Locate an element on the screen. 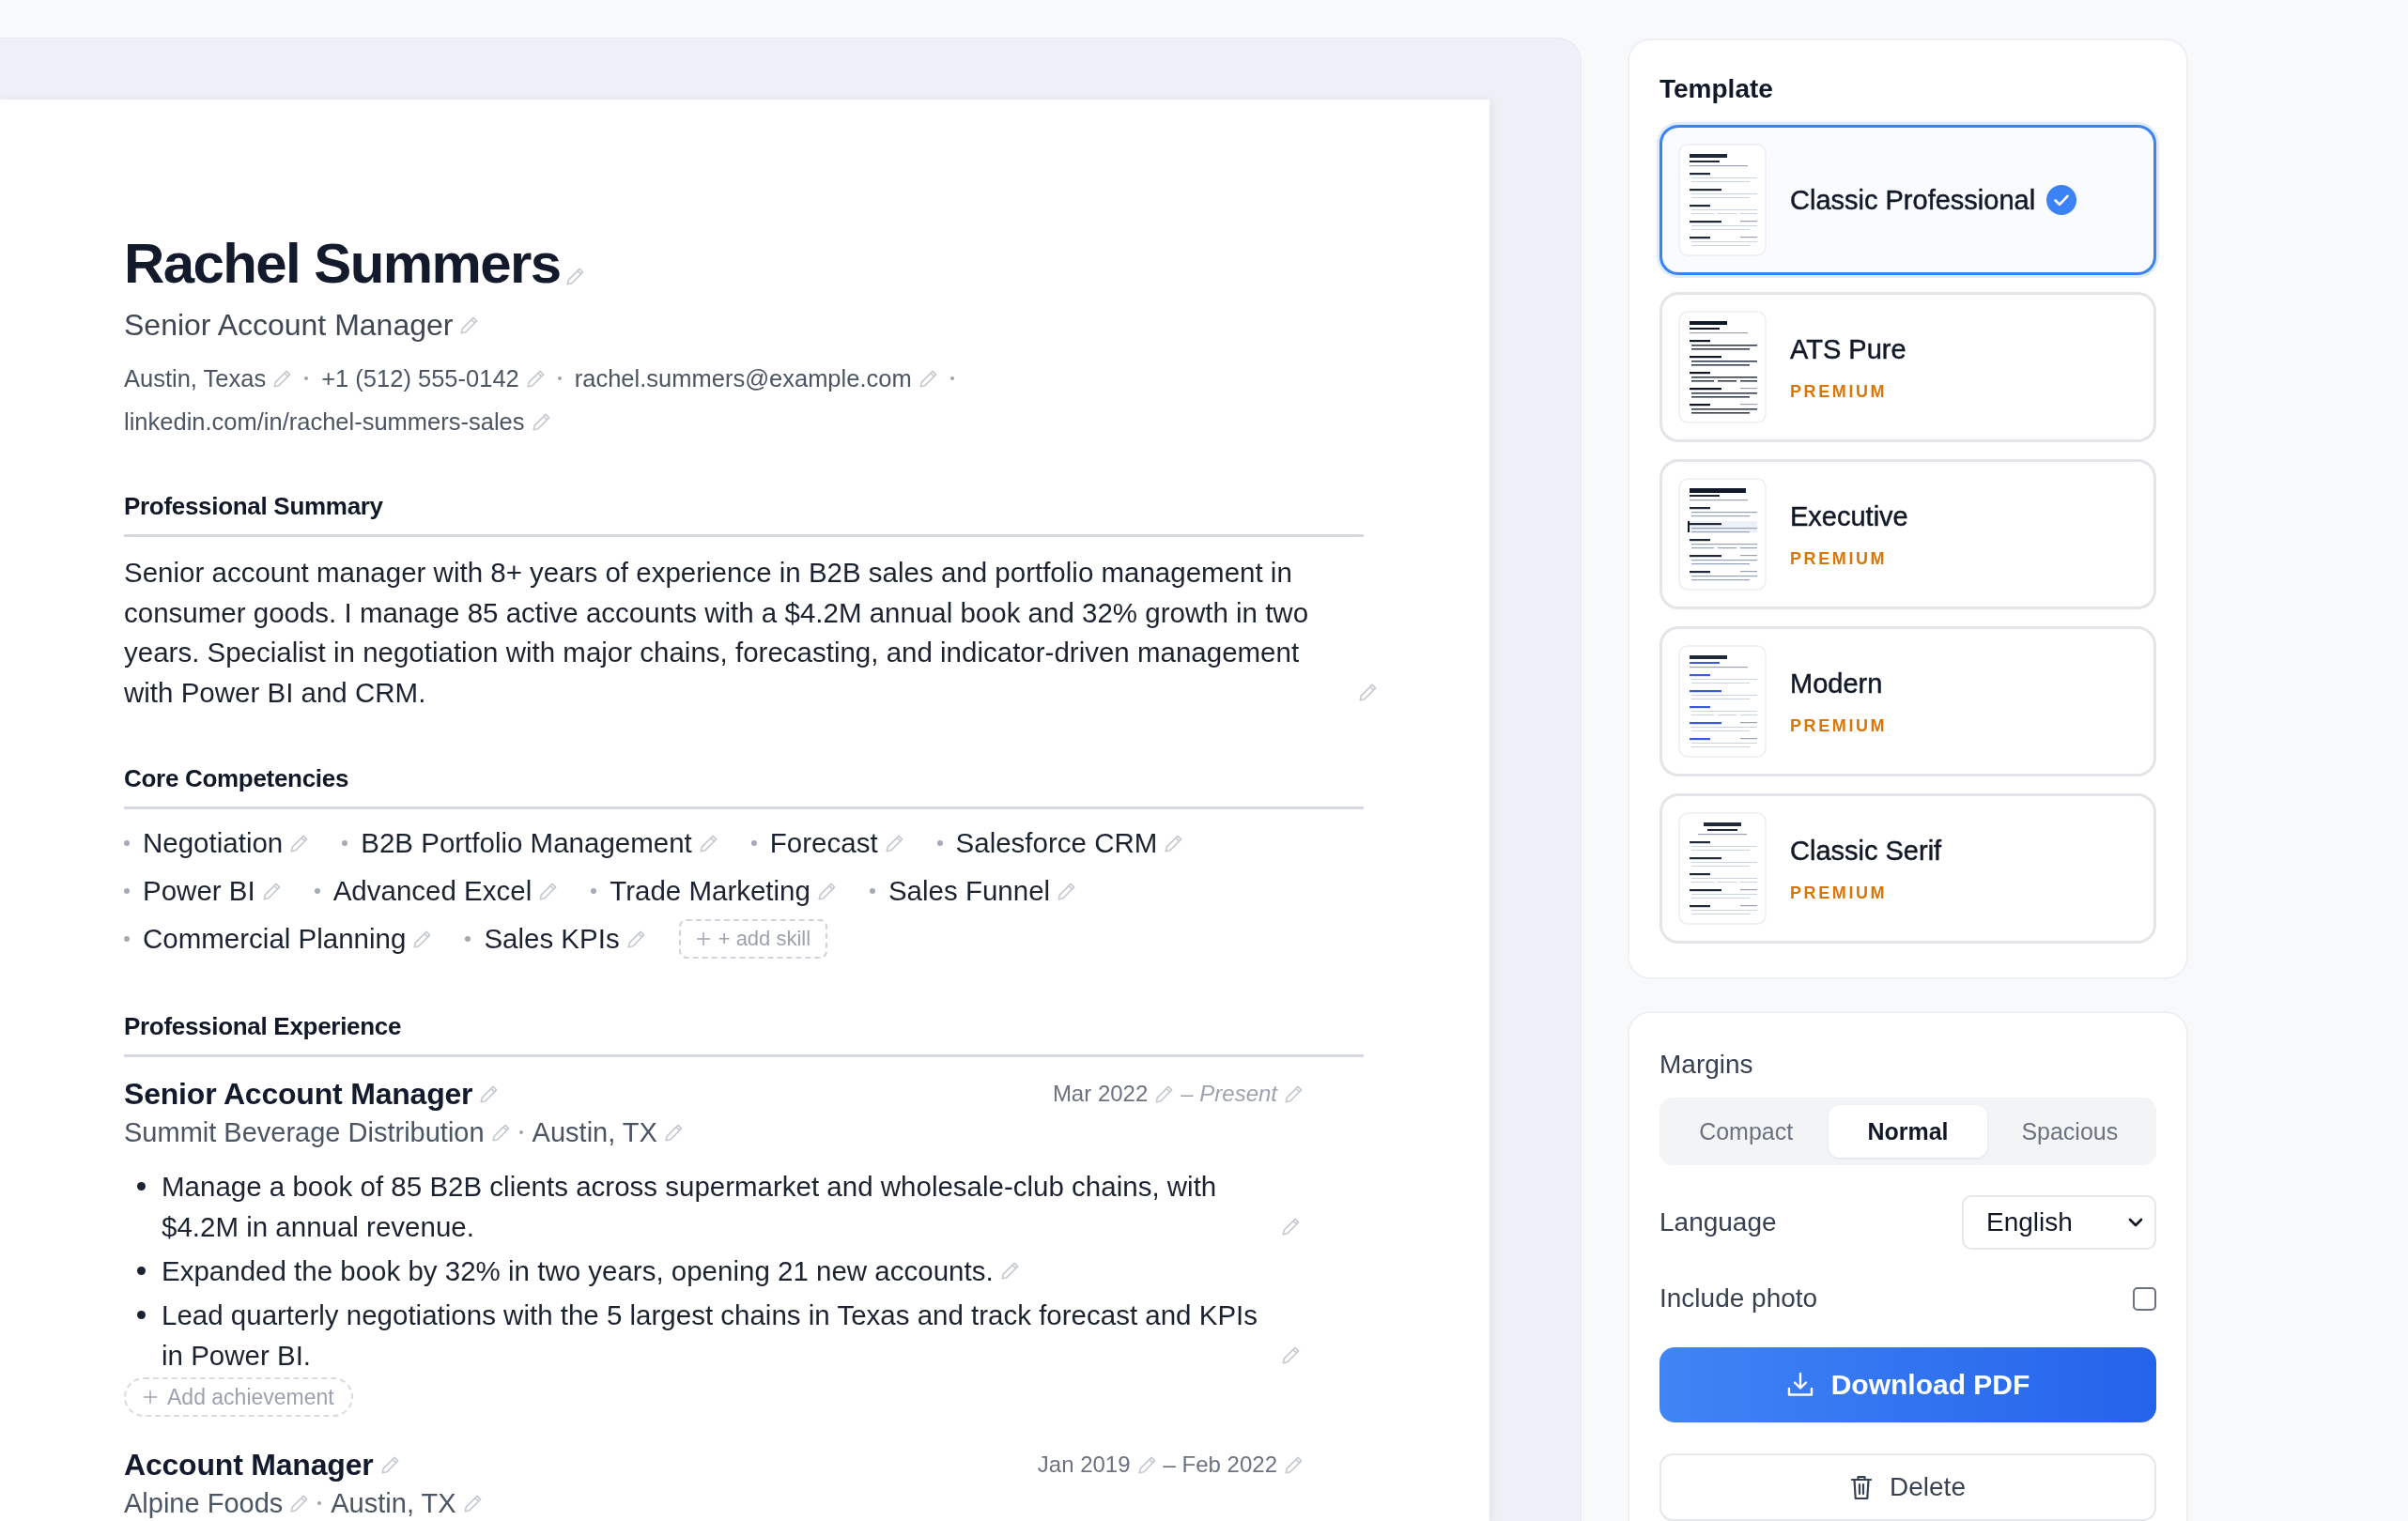  contact-text: rachel.summers@example.com is located at coordinates (743, 379).